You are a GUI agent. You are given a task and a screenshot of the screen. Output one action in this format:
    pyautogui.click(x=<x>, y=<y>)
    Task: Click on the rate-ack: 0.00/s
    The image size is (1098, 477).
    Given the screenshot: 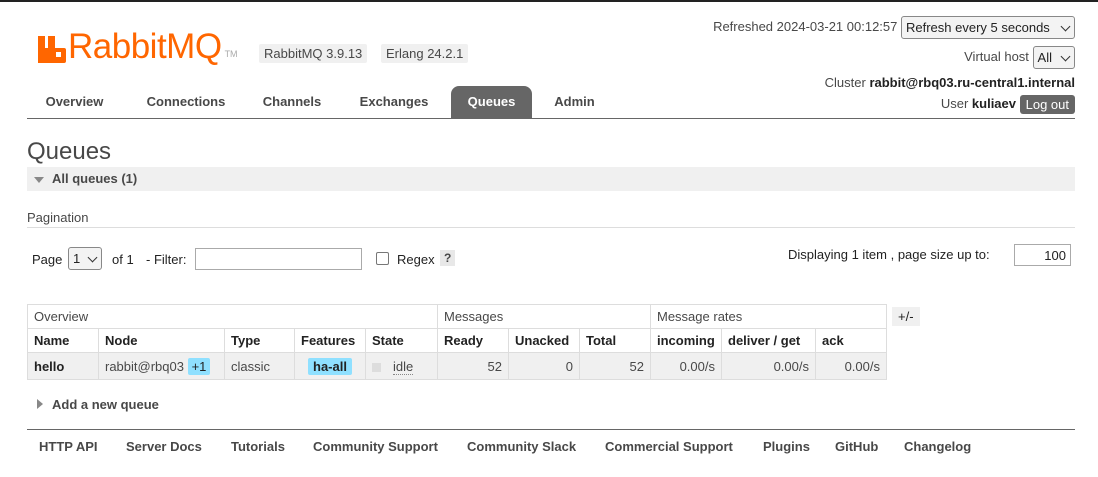 What is the action you would take?
    pyautogui.click(x=851, y=366)
    